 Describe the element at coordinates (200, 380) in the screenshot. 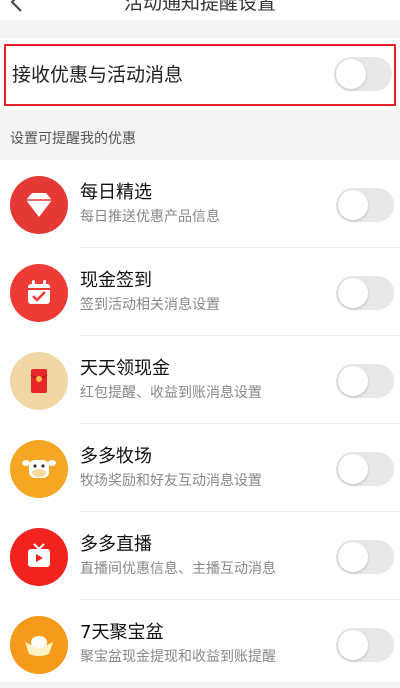

I see `list-item-daily-cash: 天天领现金 红包提醒、收益到账消息设置` at that location.